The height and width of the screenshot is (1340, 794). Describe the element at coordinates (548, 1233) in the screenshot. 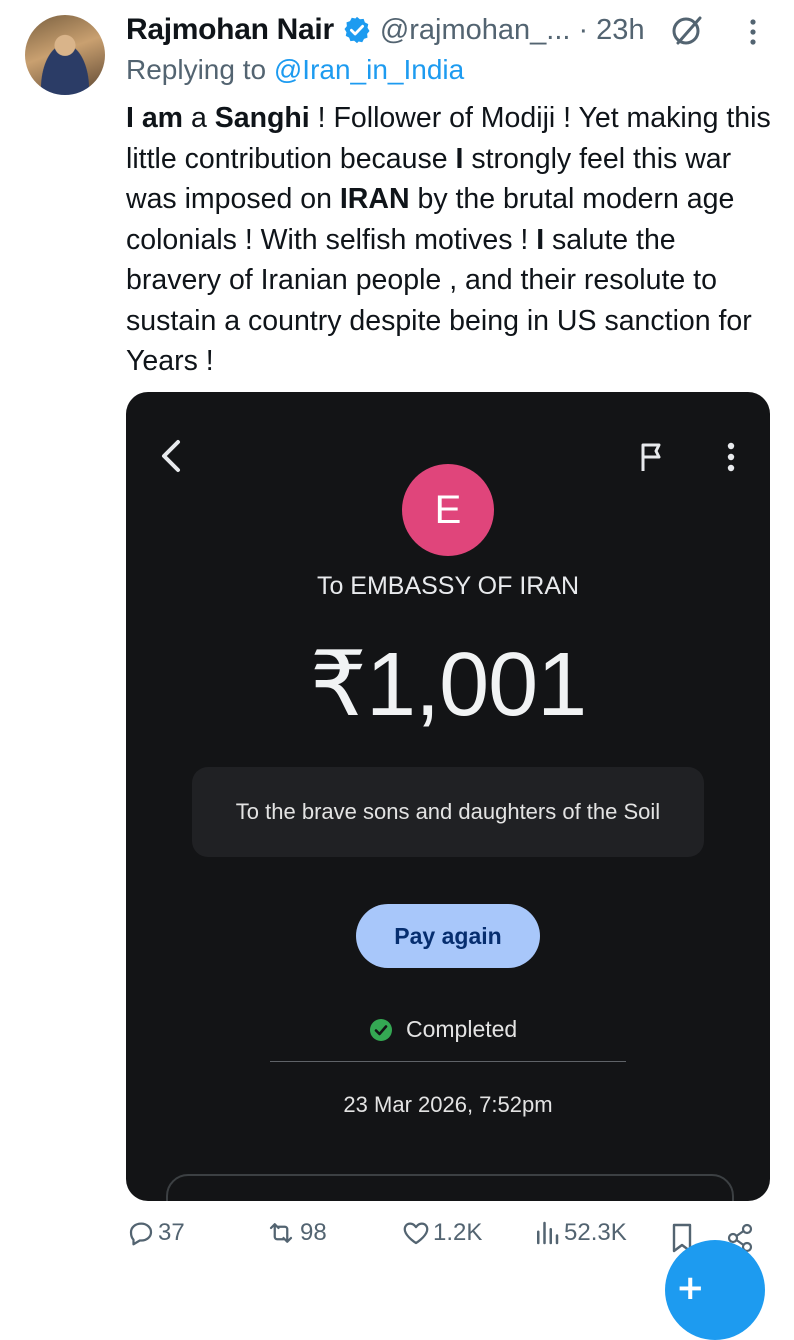

I see `views-icon` at that location.